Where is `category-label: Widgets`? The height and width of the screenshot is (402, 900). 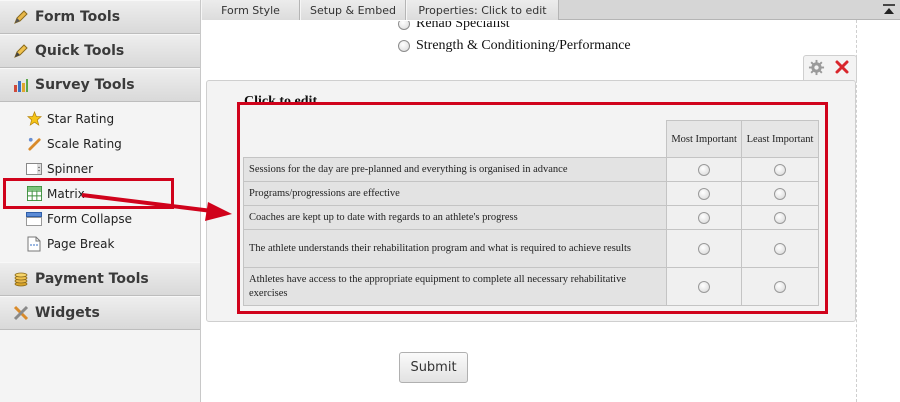 category-label: Widgets is located at coordinates (67, 313).